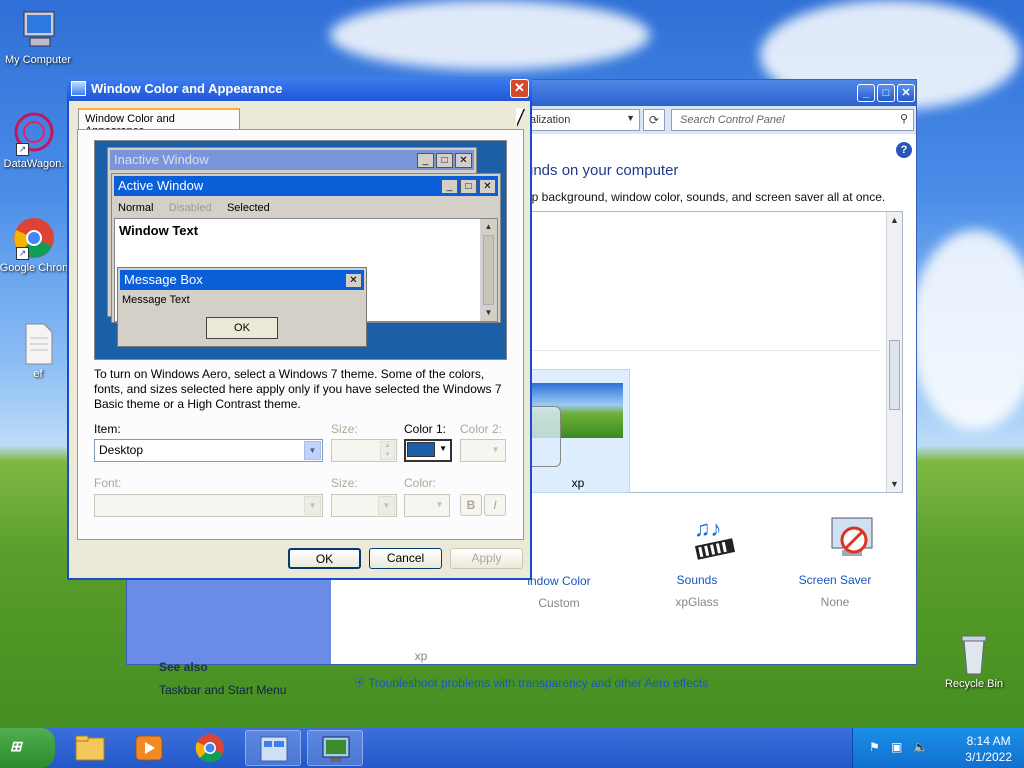  Describe the element at coordinates (578, 483) in the screenshot. I see `theme-caption: xp` at that location.